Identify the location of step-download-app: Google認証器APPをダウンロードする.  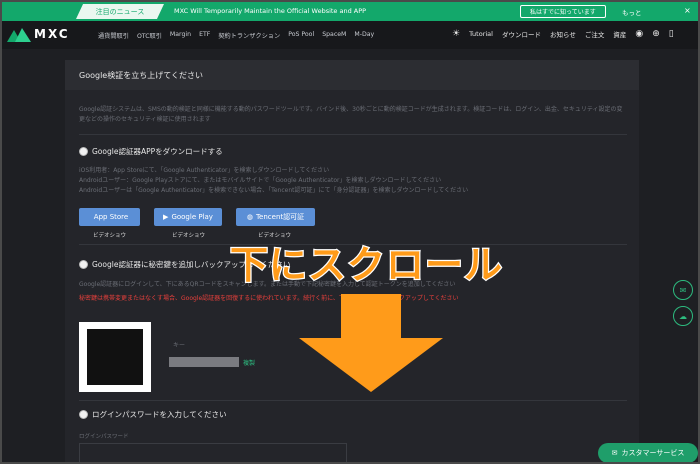
(151, 151).